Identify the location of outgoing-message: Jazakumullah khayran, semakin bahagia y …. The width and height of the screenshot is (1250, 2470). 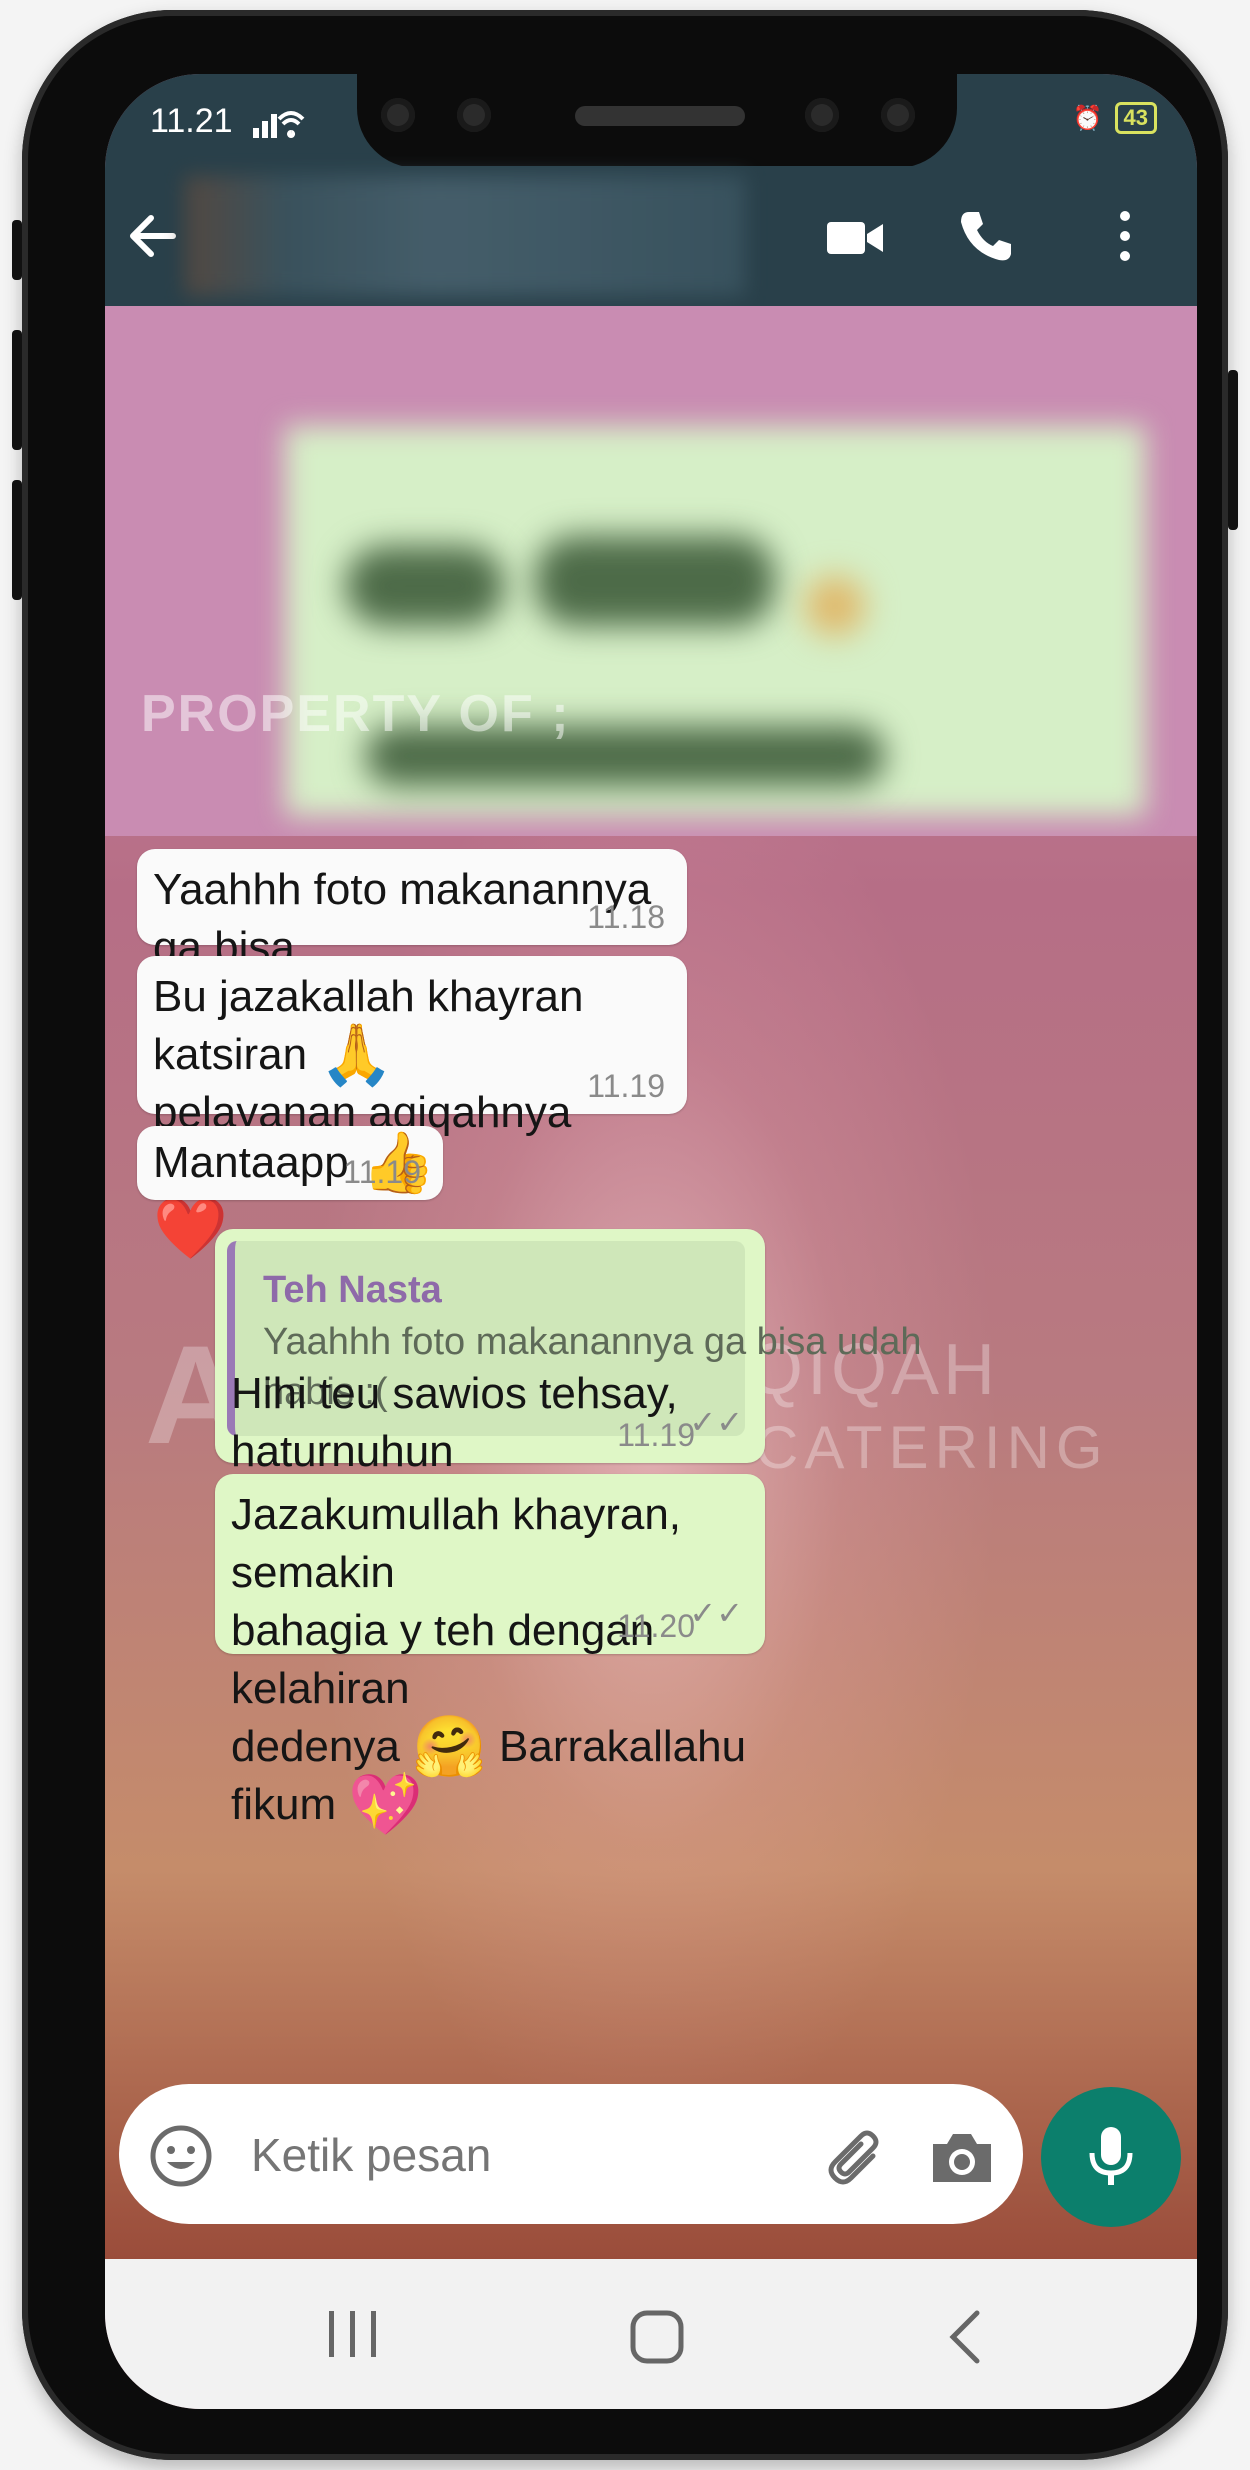
(490, 1654).